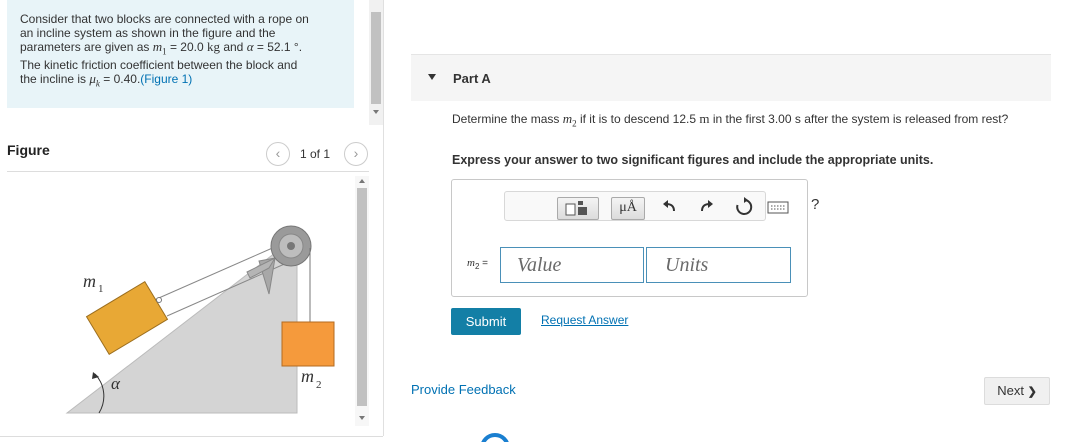 The width and height of the screenshot is (1077, 442). Describe the element at coordinates (376, 112) in the screenshot. I see `scroll-down-arrow-icon` at that location.